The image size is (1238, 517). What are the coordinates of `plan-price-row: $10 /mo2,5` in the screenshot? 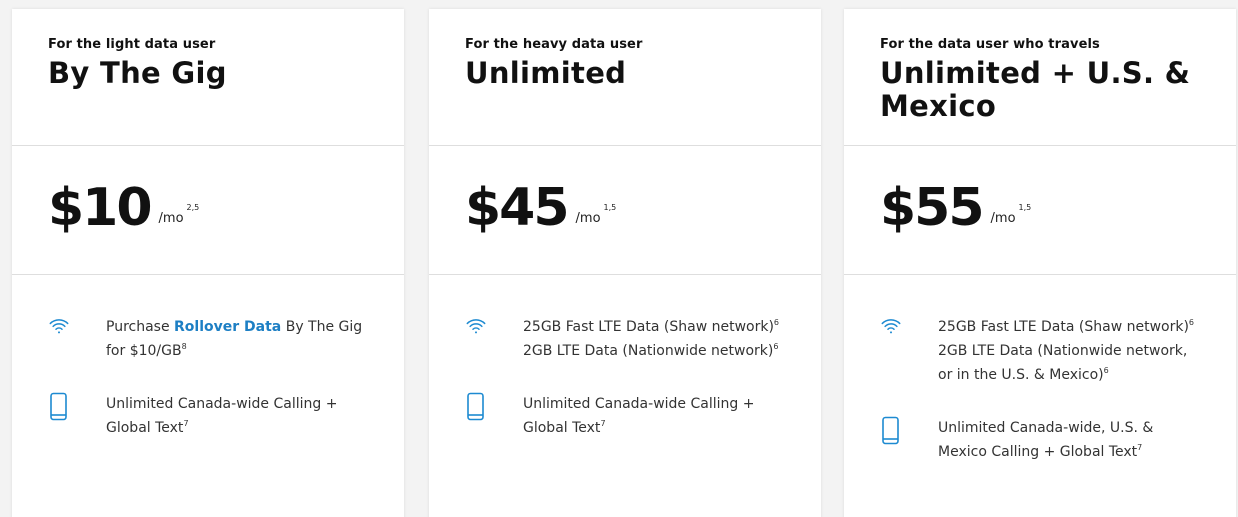 It's located at (208, 210).